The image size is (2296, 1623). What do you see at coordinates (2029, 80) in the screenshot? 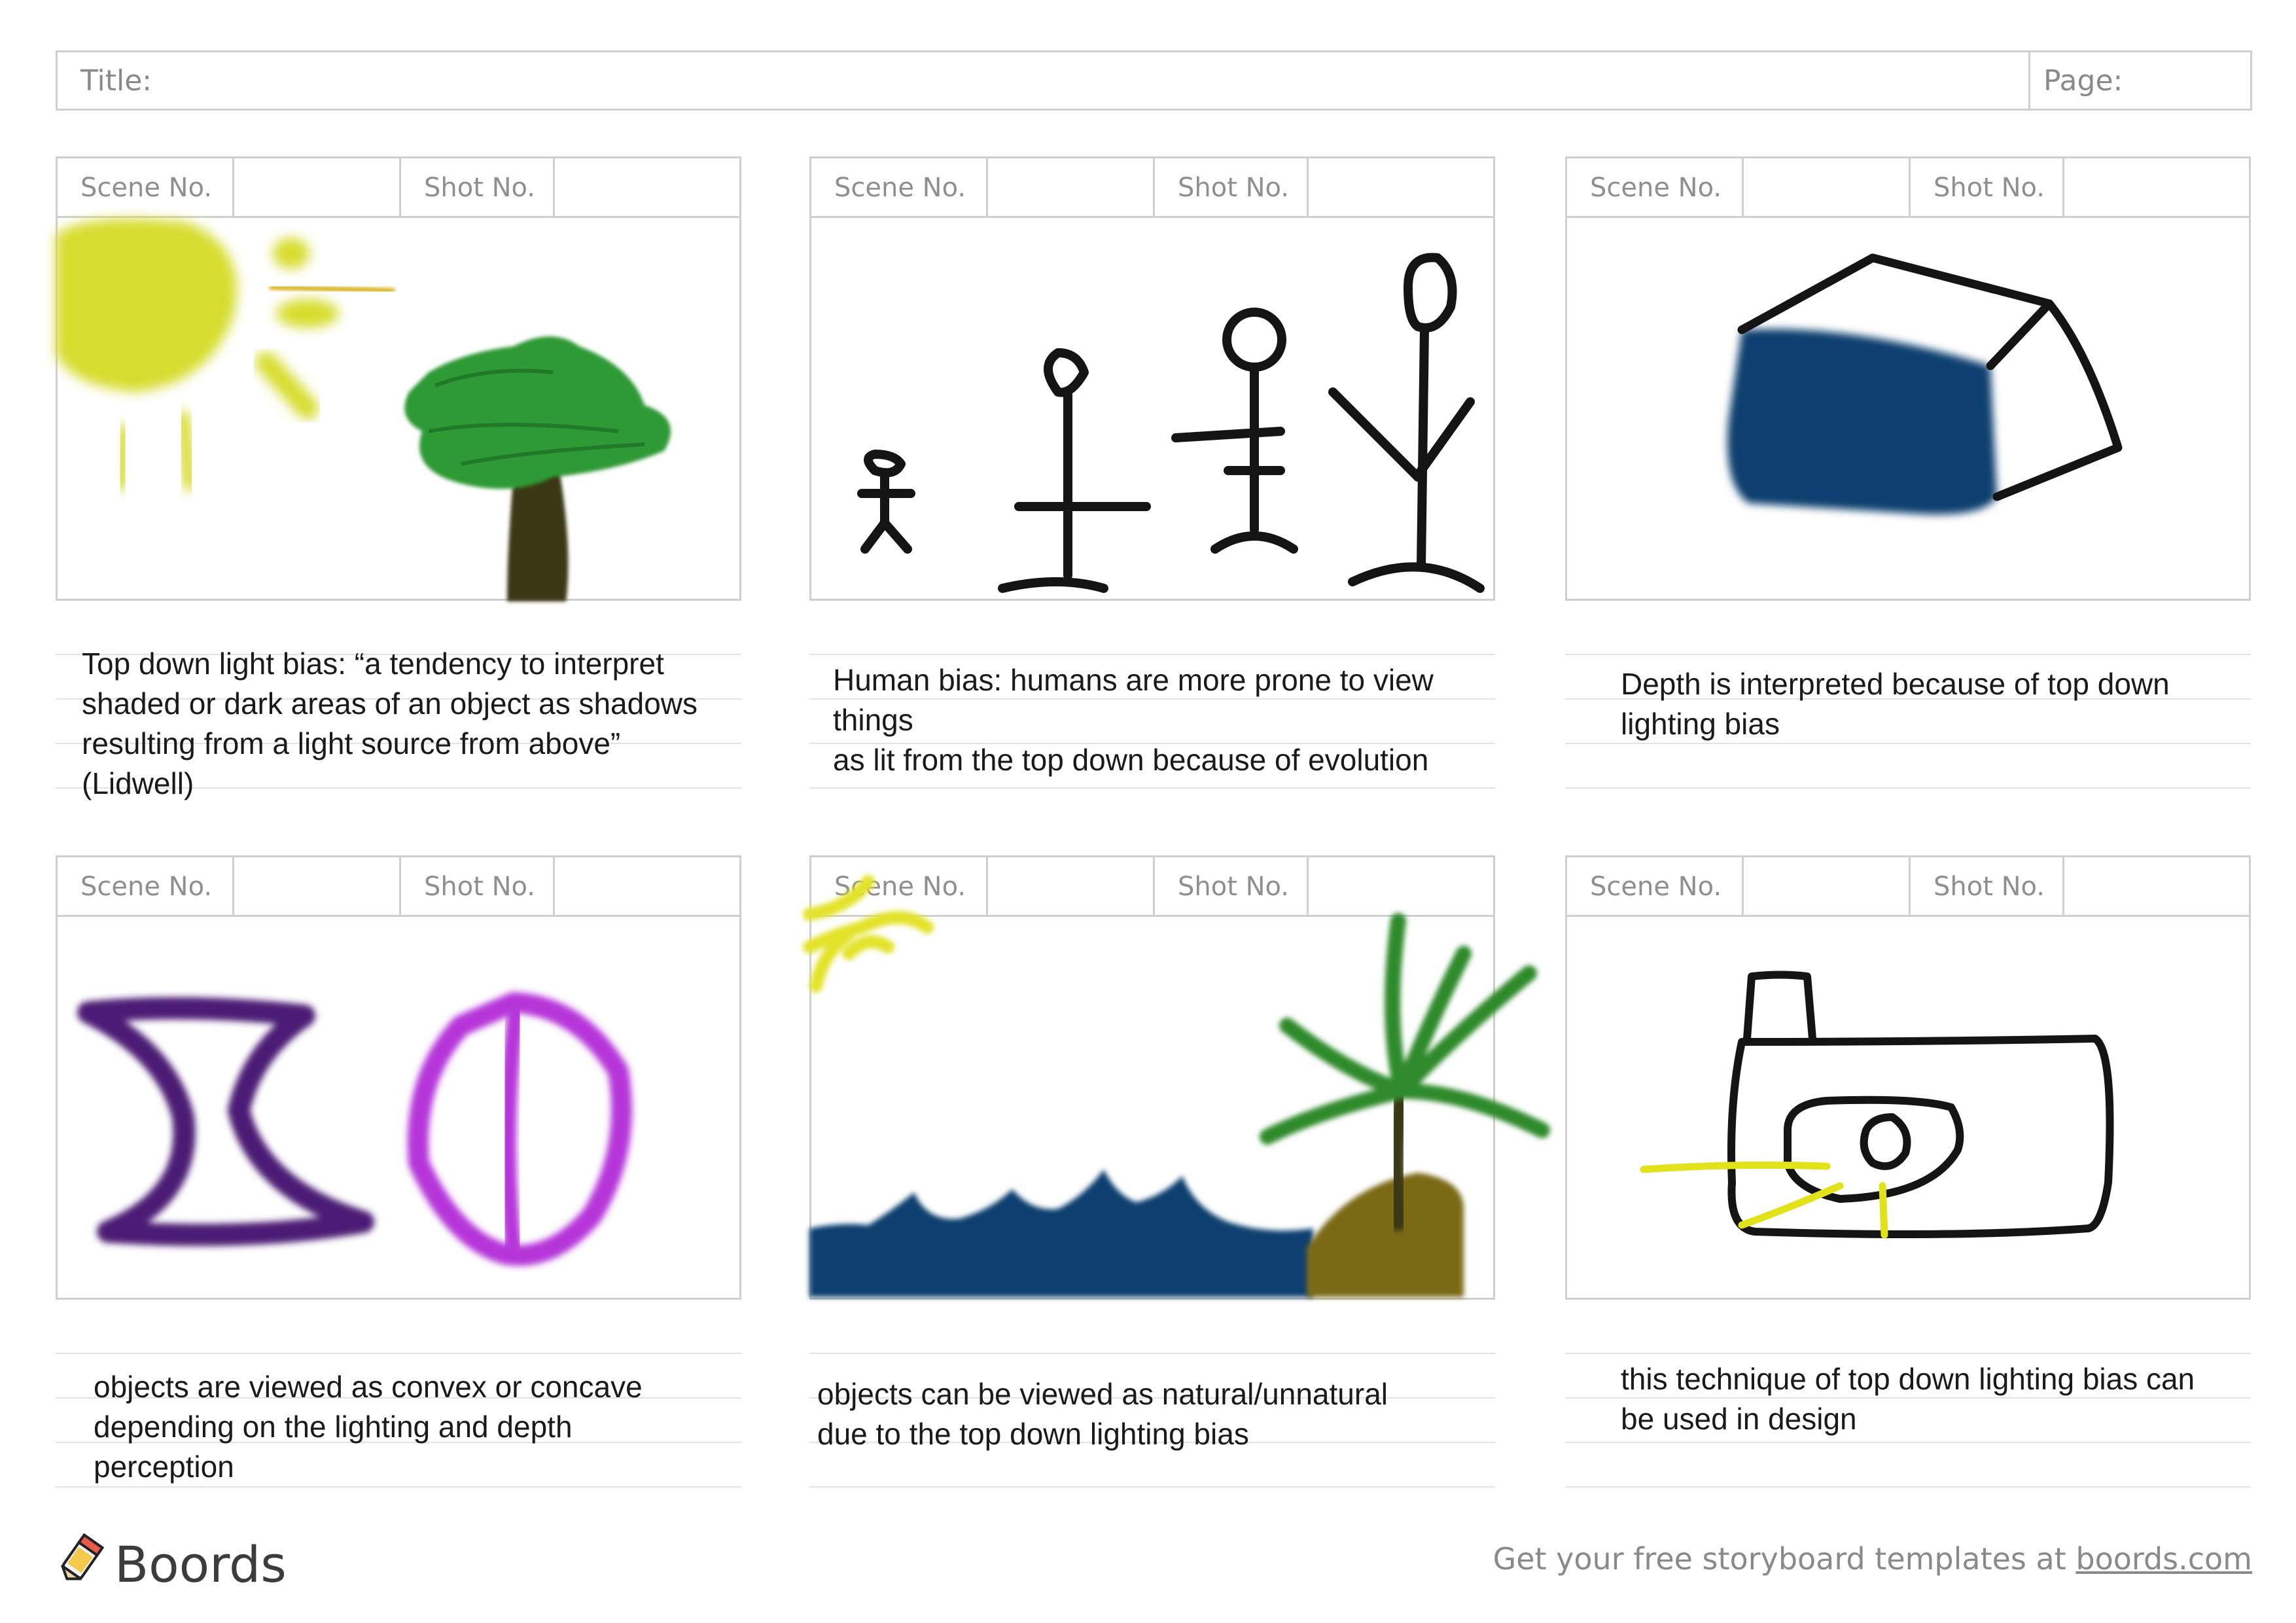
I see `title-divider` at bounding box center [2029, 80].